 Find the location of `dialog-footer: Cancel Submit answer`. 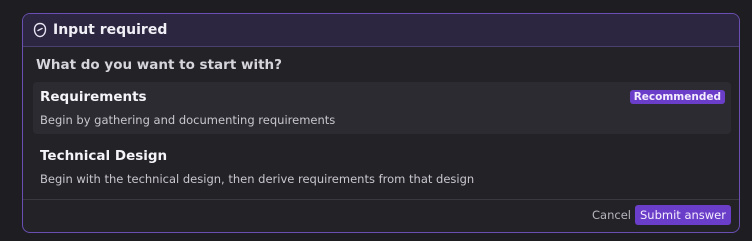

dialog-footer: Cancel Submit answer is located at coordinates (381, 215).